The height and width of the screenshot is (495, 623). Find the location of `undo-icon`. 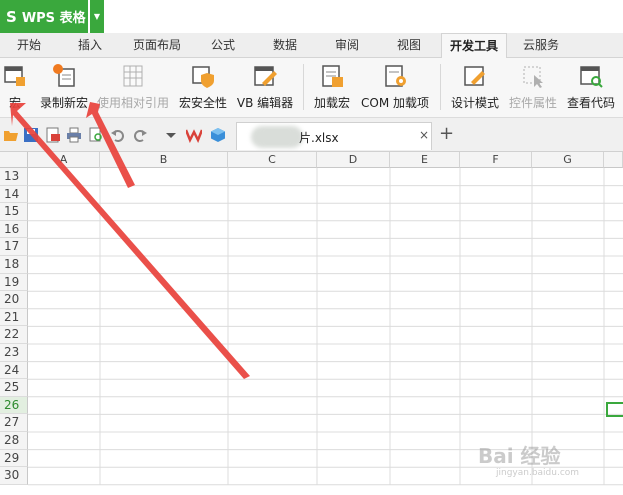

undo-icon is located at coordinates (118, 135).